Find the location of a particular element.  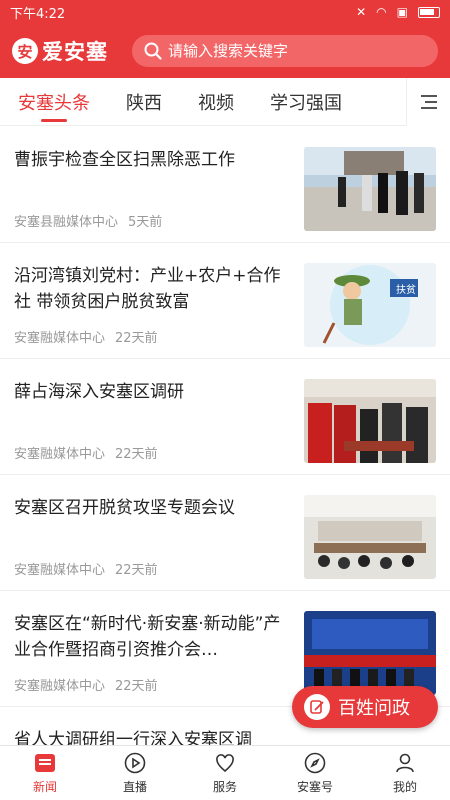

news-title: 安塞区召开脱贫攻坚专题会议 is located at coordinates (124, 508).